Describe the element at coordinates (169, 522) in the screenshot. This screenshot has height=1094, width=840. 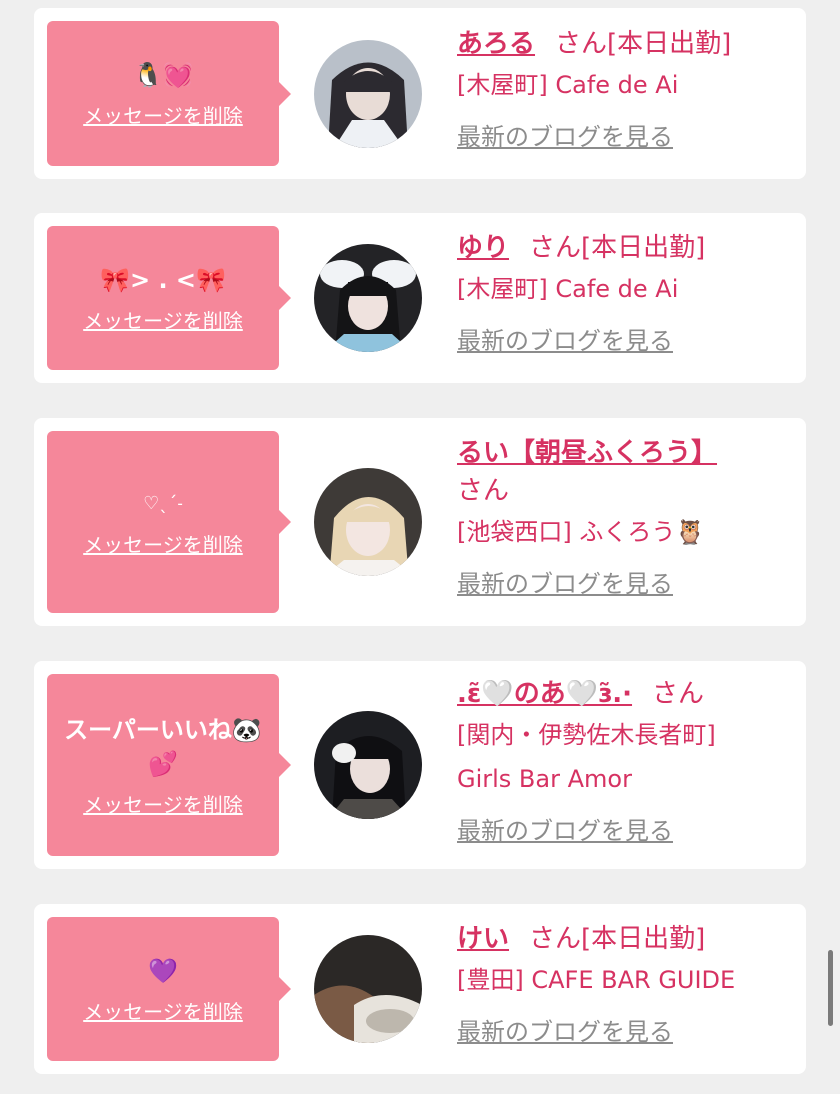
I see `message-bubble: ♡ˎˊ˗ メッセージを削除` at that location.